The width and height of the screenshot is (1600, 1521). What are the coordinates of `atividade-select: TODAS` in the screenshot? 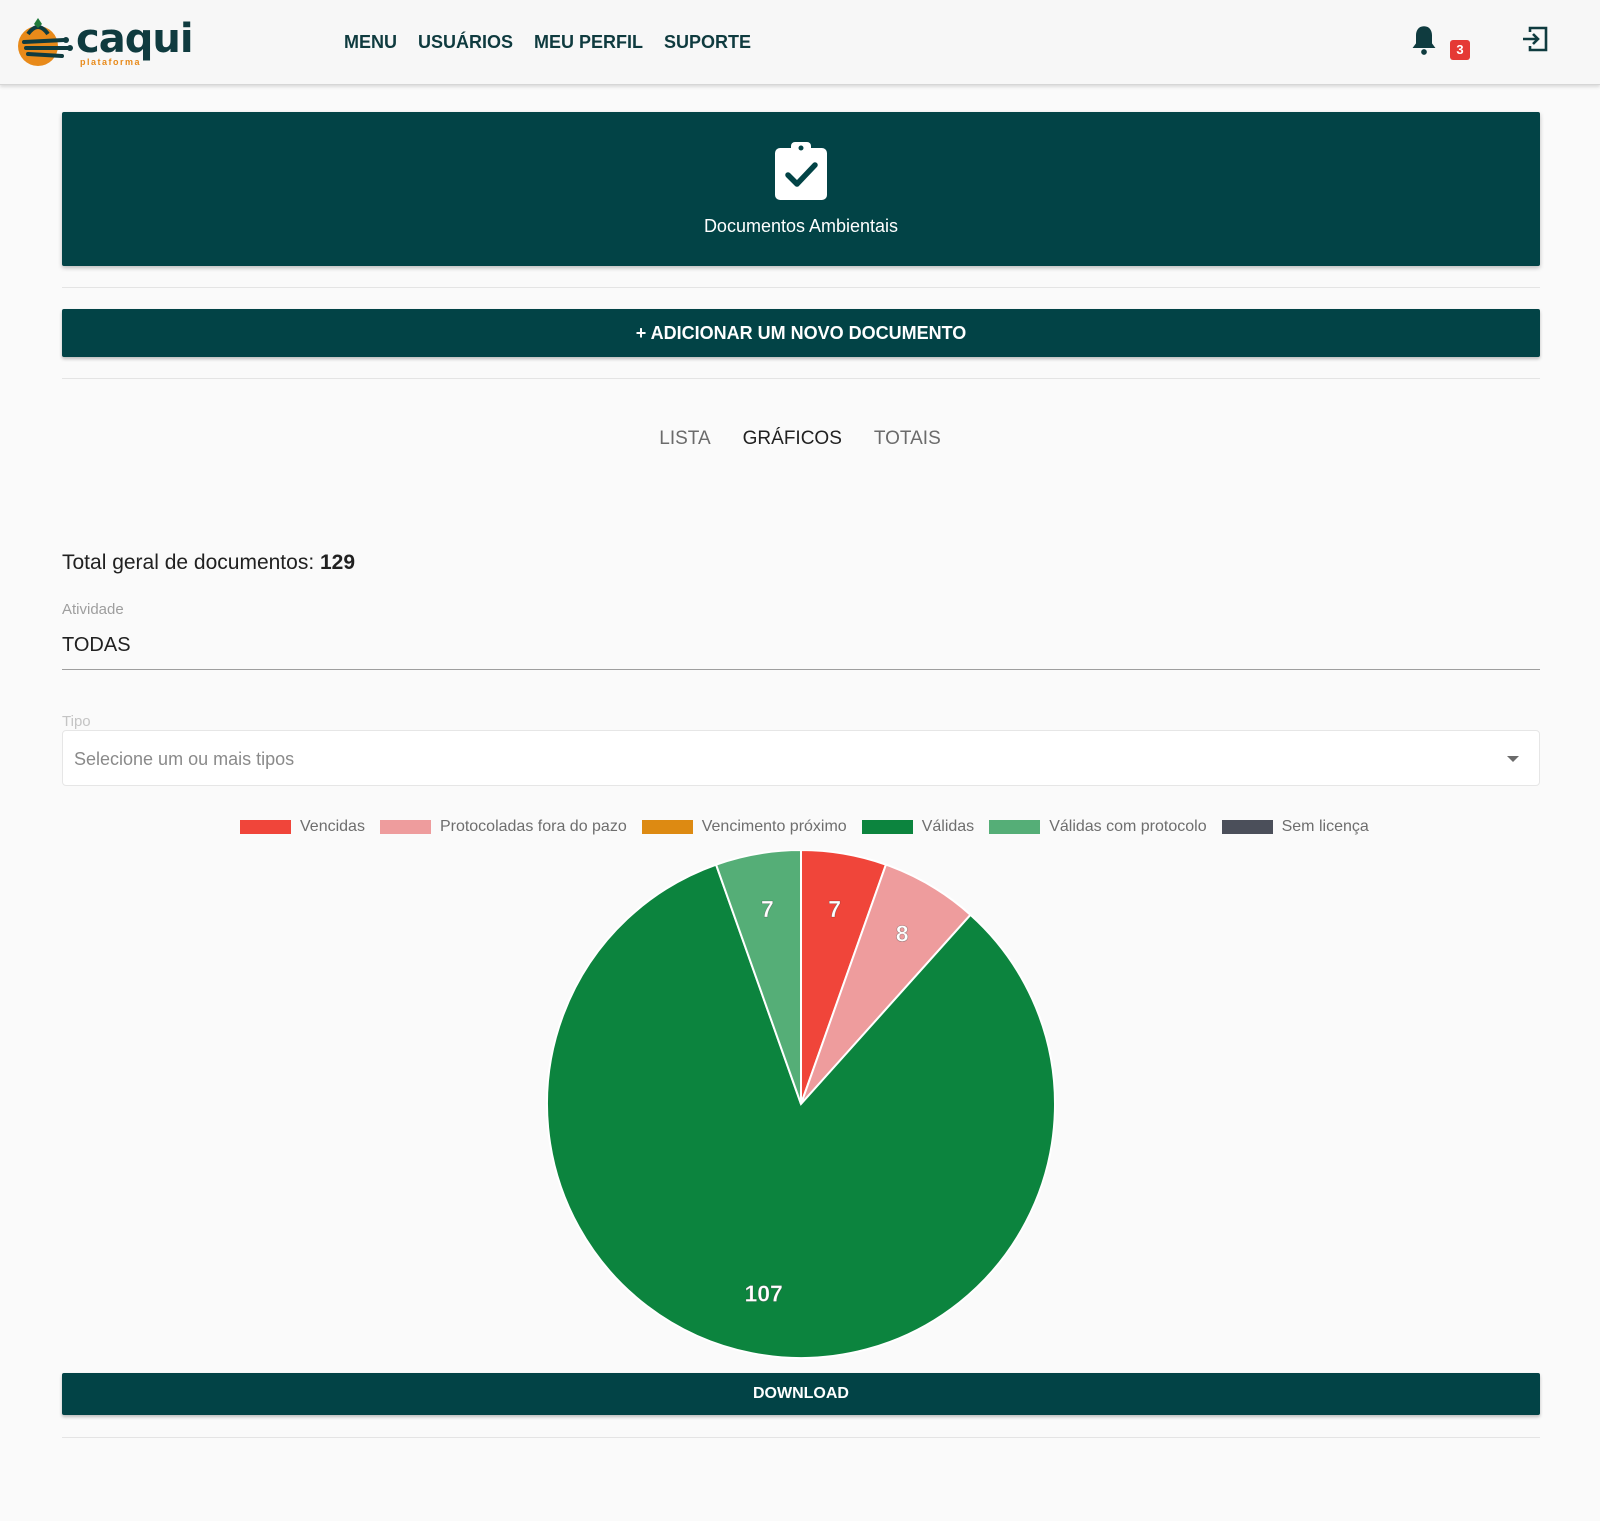 It's located at (801, 646).